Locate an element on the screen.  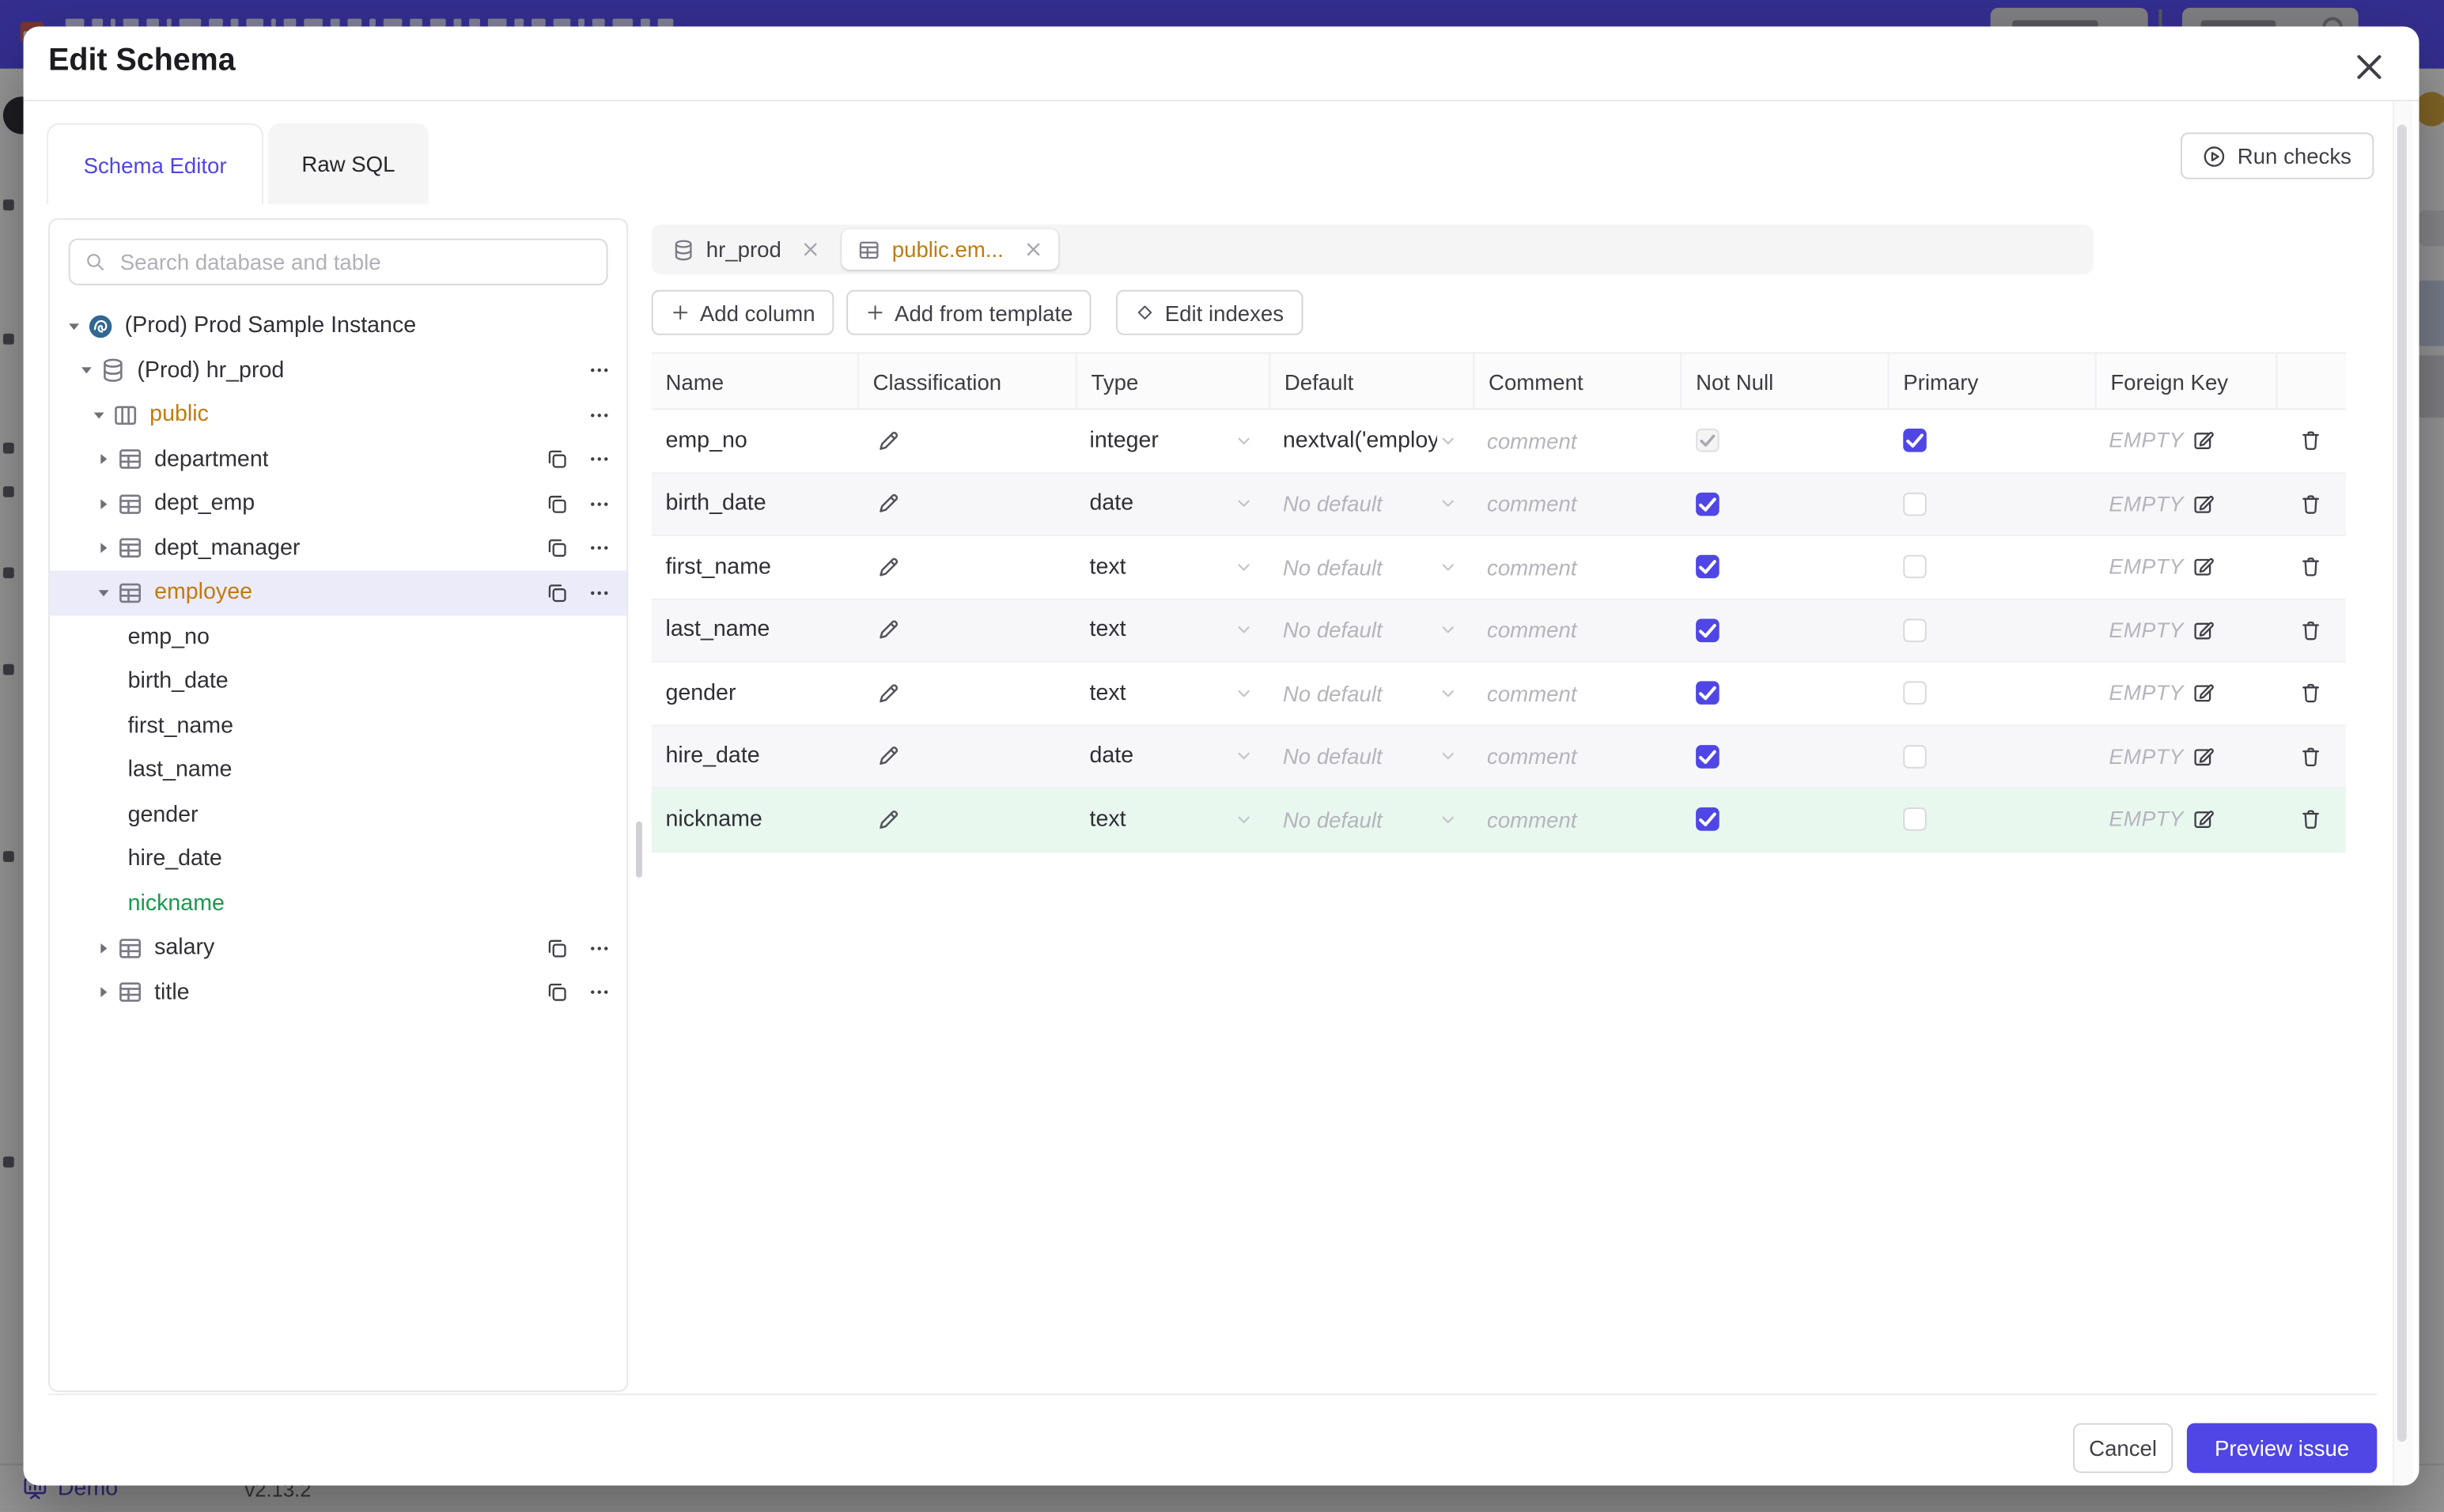
panel-resize-handle is located at coordinates (639, 849).